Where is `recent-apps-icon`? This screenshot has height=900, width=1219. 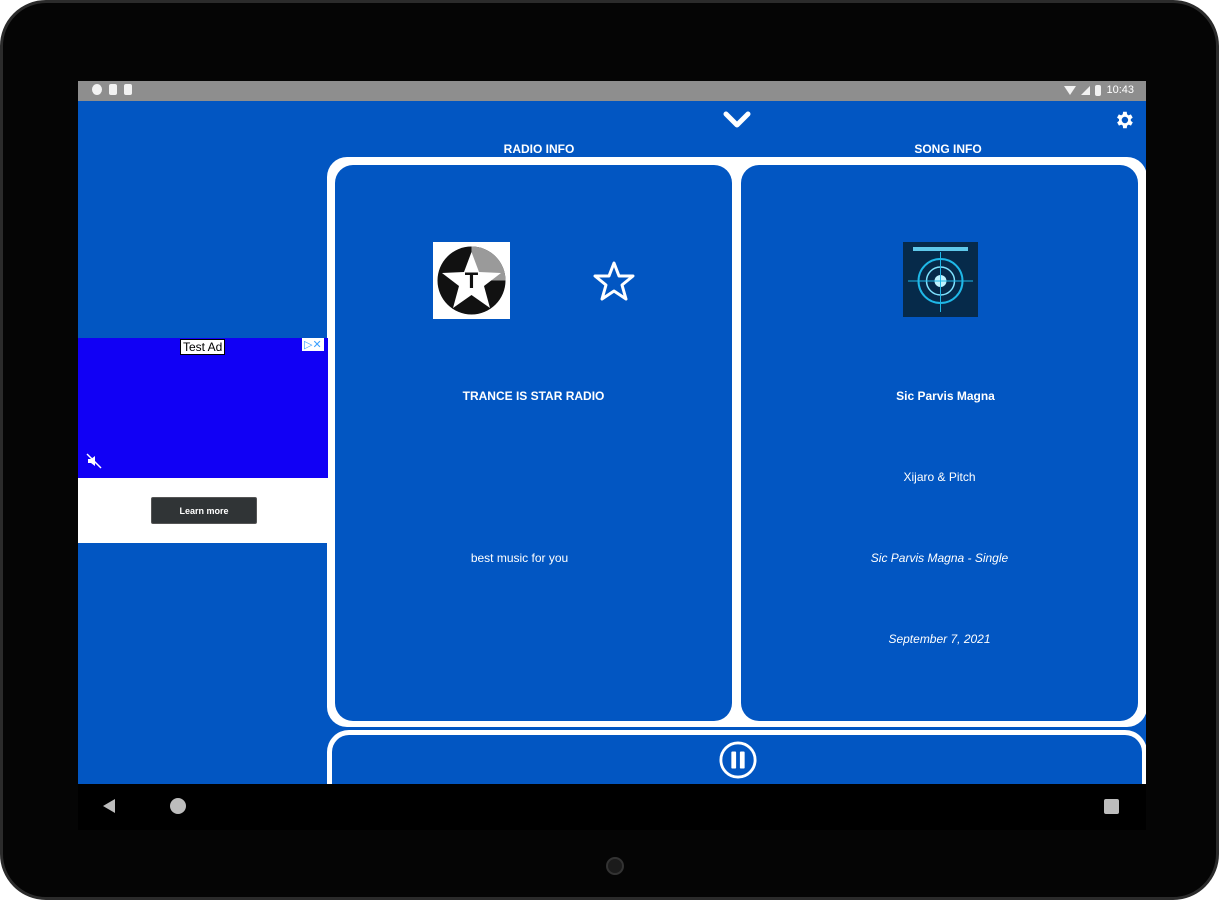
recent-apps-icon is located at coordinates (1111, 806).